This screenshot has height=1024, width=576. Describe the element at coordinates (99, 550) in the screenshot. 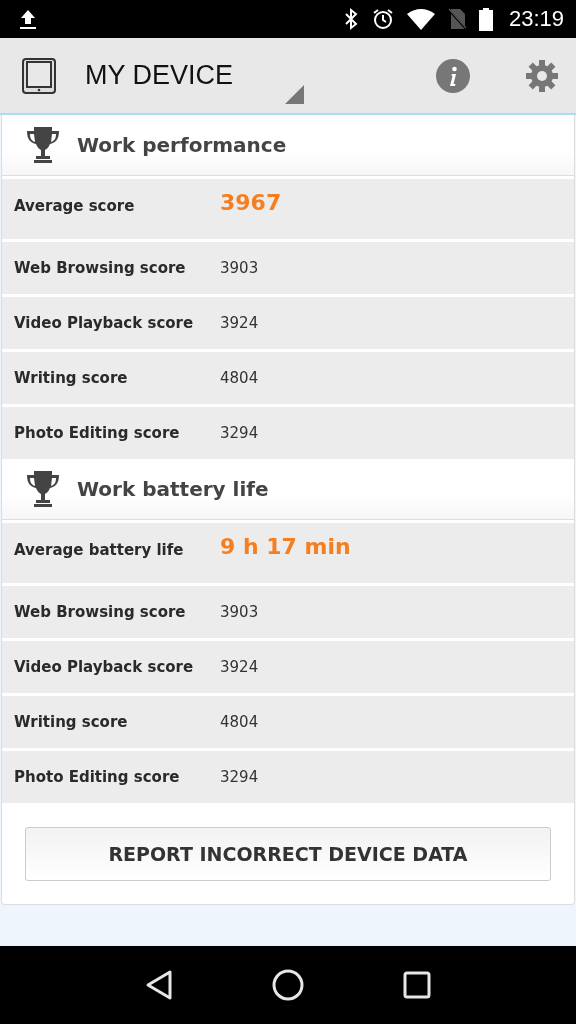

I see `score-label: Average battery life` at that location.